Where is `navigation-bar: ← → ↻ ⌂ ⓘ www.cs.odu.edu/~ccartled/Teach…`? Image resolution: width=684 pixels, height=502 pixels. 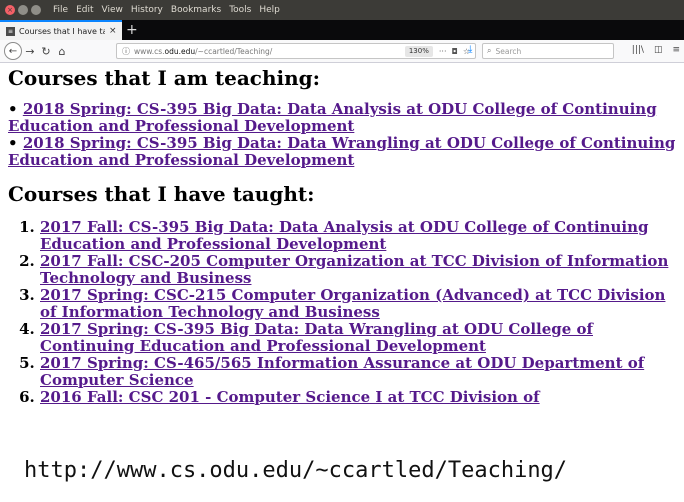
navigation-bar: ← → ↻ ⌂ ⓘ www.cs.odu.edu/~ccartled/Teach… is located at coordinates (342, 51).